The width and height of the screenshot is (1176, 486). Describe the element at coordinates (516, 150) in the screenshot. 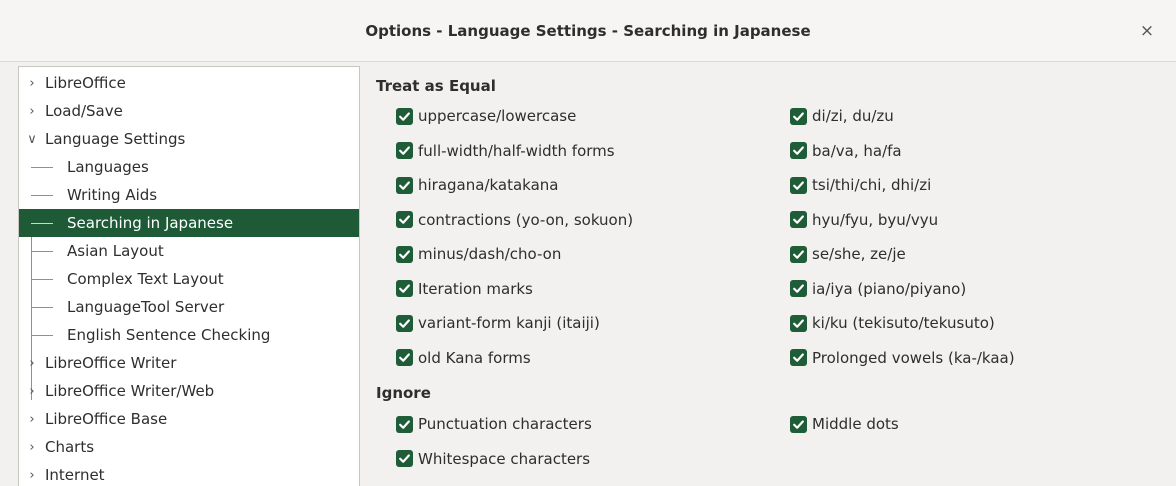

I see `checkbox-label: full-width/half-width forms` at that location.